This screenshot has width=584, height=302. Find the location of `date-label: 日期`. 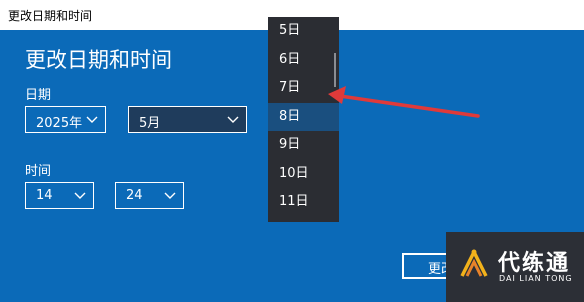

date-label: 日期 is located at coordinates (38, 95).